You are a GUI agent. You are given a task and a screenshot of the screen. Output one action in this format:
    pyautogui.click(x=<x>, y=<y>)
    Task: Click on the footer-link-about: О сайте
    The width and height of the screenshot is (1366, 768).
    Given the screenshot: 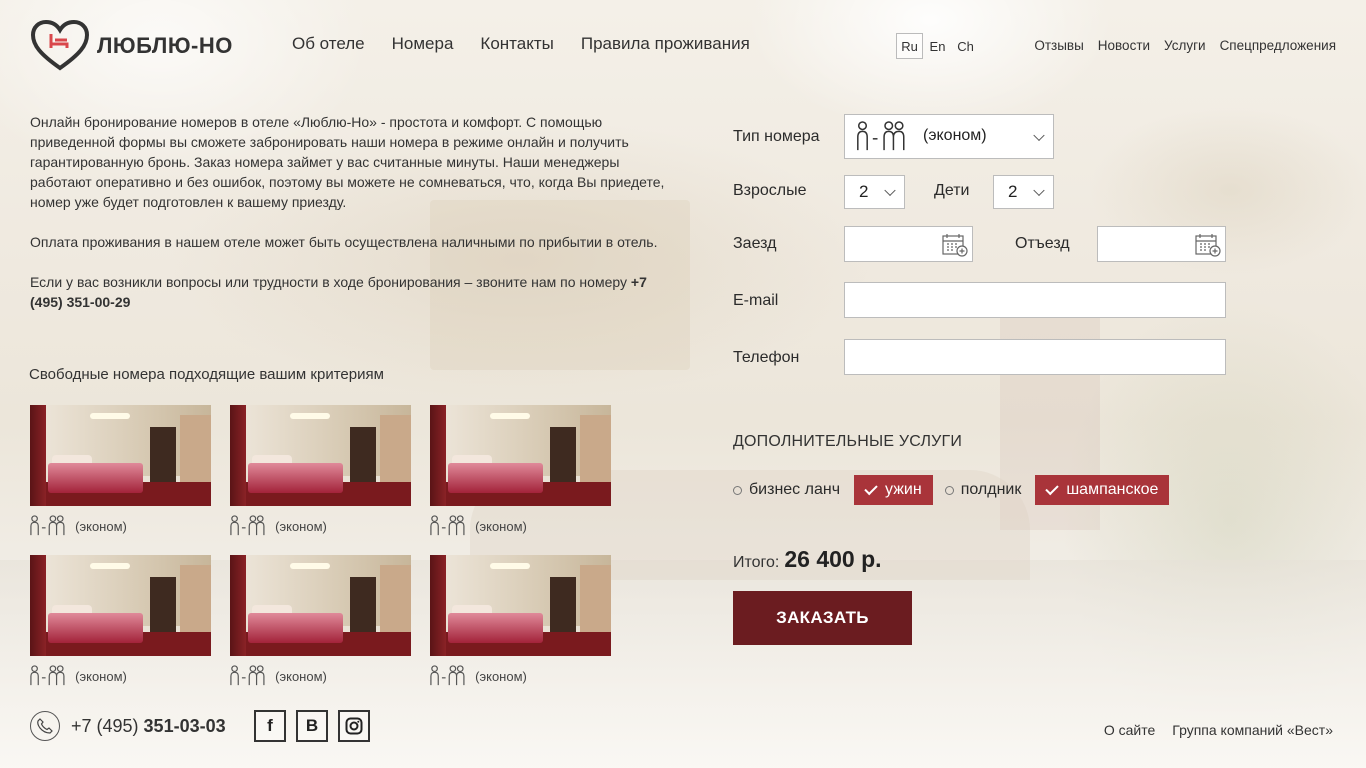 What is the action you would take?
    pyautogui.click(x=1129, y=730)
    